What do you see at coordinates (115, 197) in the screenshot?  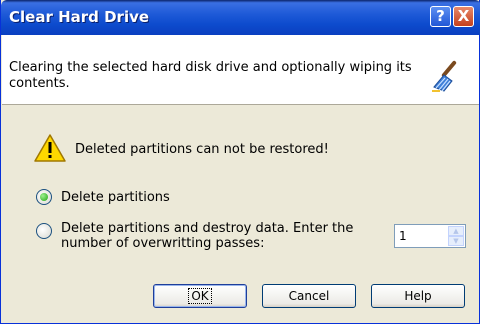 I see `delete-partitions-label: Delete partitions` at bounding box center [115, 197].